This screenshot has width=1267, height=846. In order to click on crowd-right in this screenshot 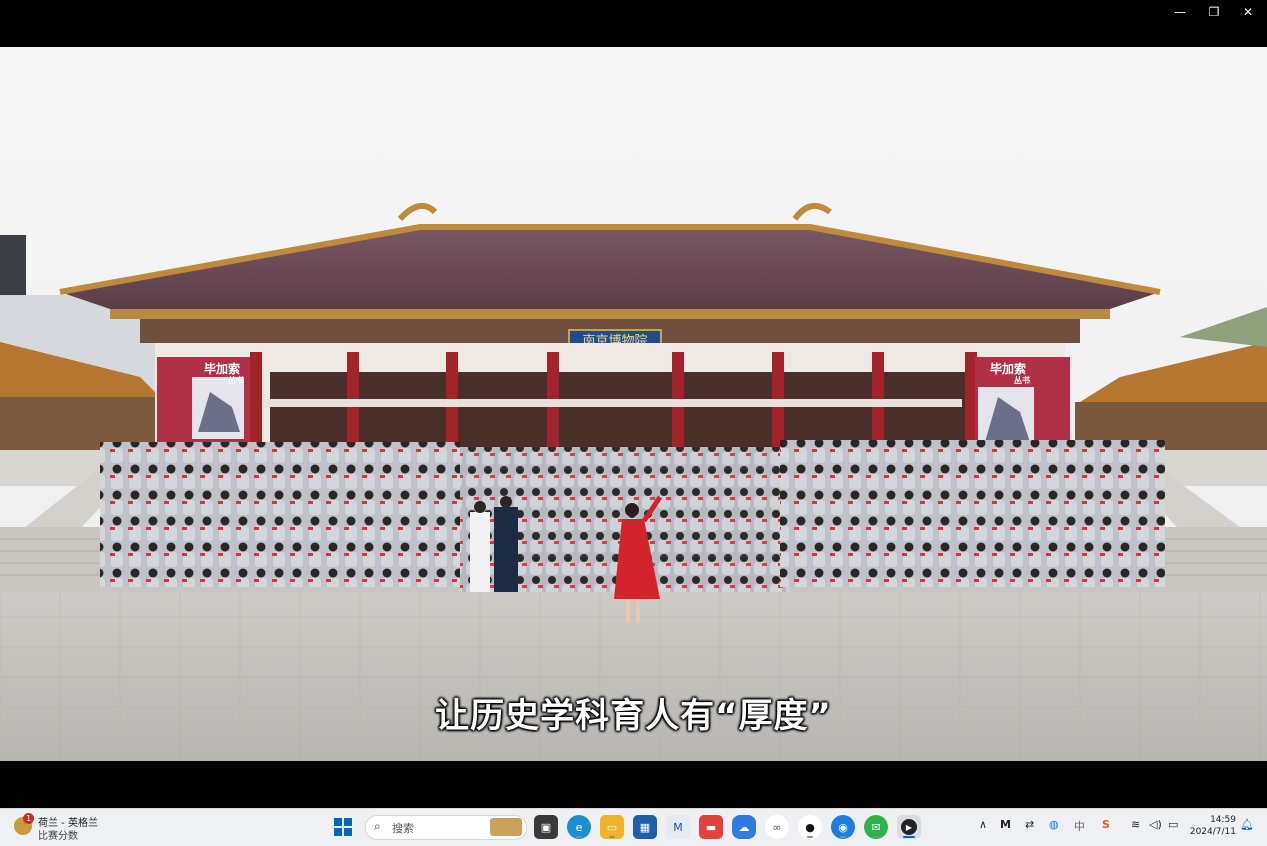, I will do `click(972, 513)`.